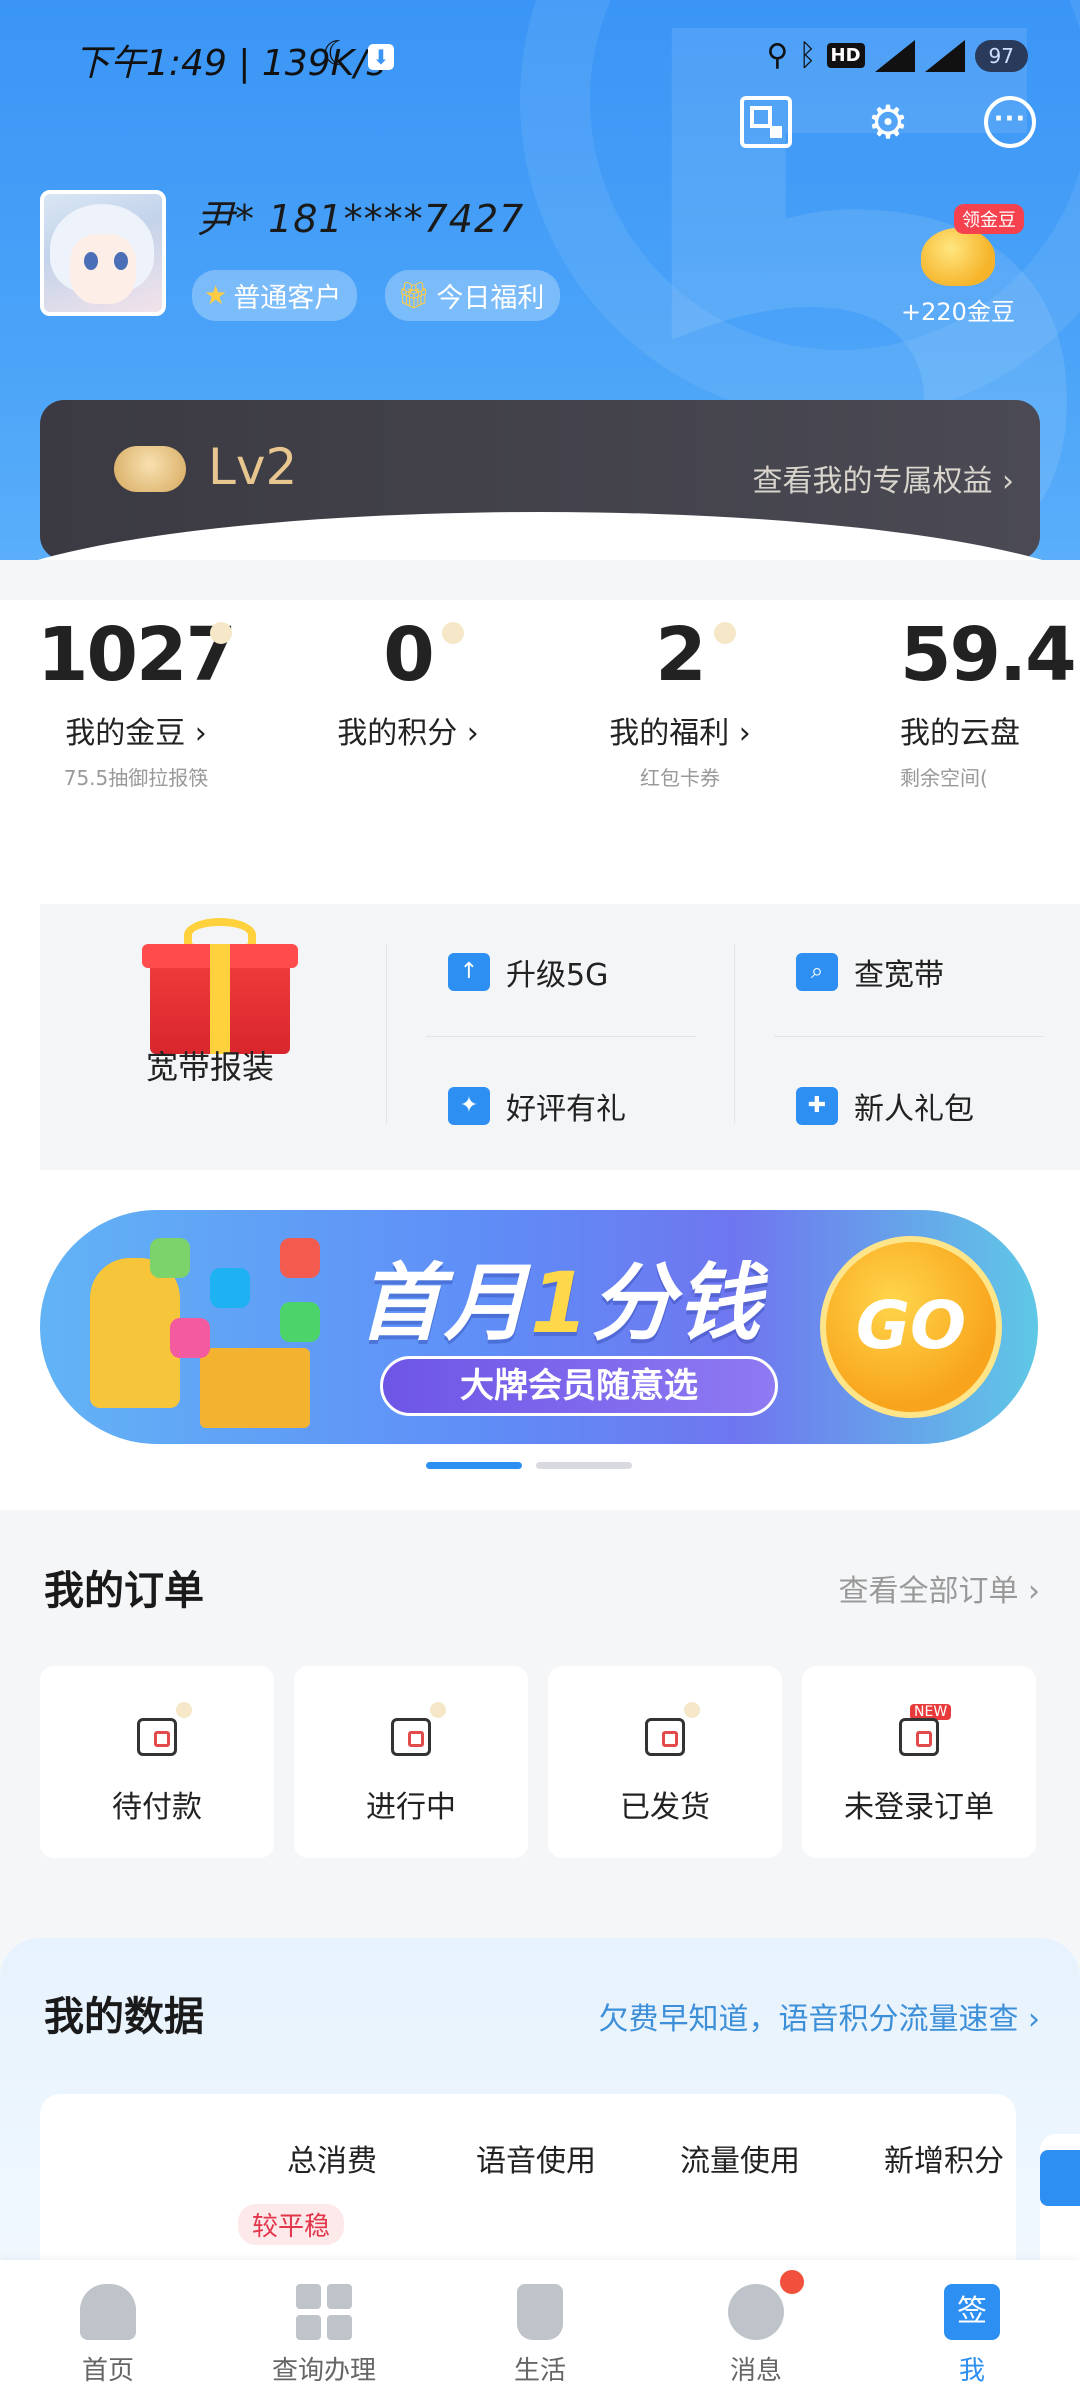 The height and width of the screenshot is (2400, 1080). What do you see at coordinates (958, 257) in the screenshot?
I see `gold-beans-icon` at bounding box center [958, 257].